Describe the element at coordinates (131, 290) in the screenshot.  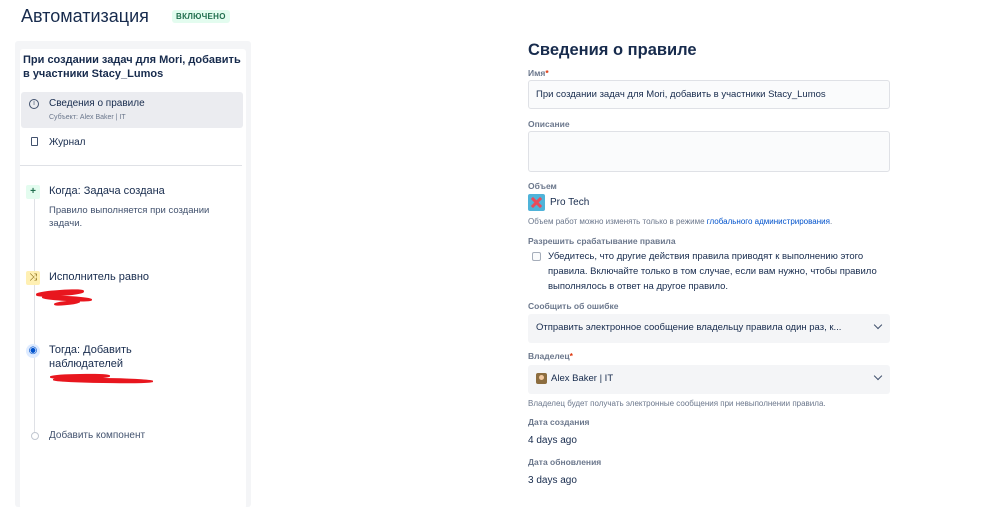
I see `condition-component: ⤨ Исполнитель равно` at that location.